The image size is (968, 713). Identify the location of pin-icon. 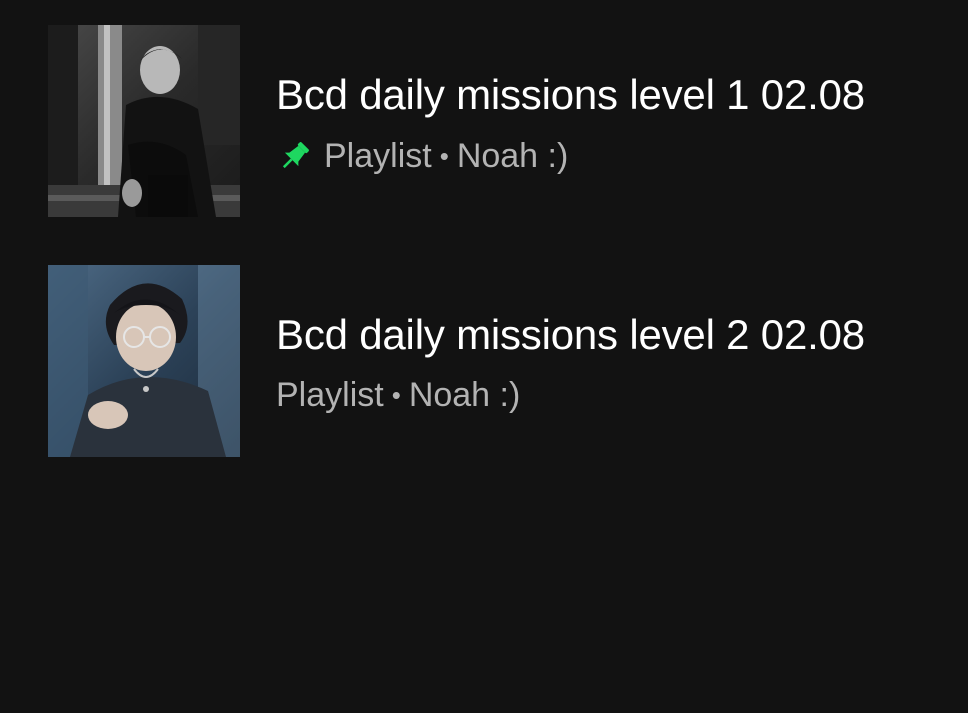
(295, 156).